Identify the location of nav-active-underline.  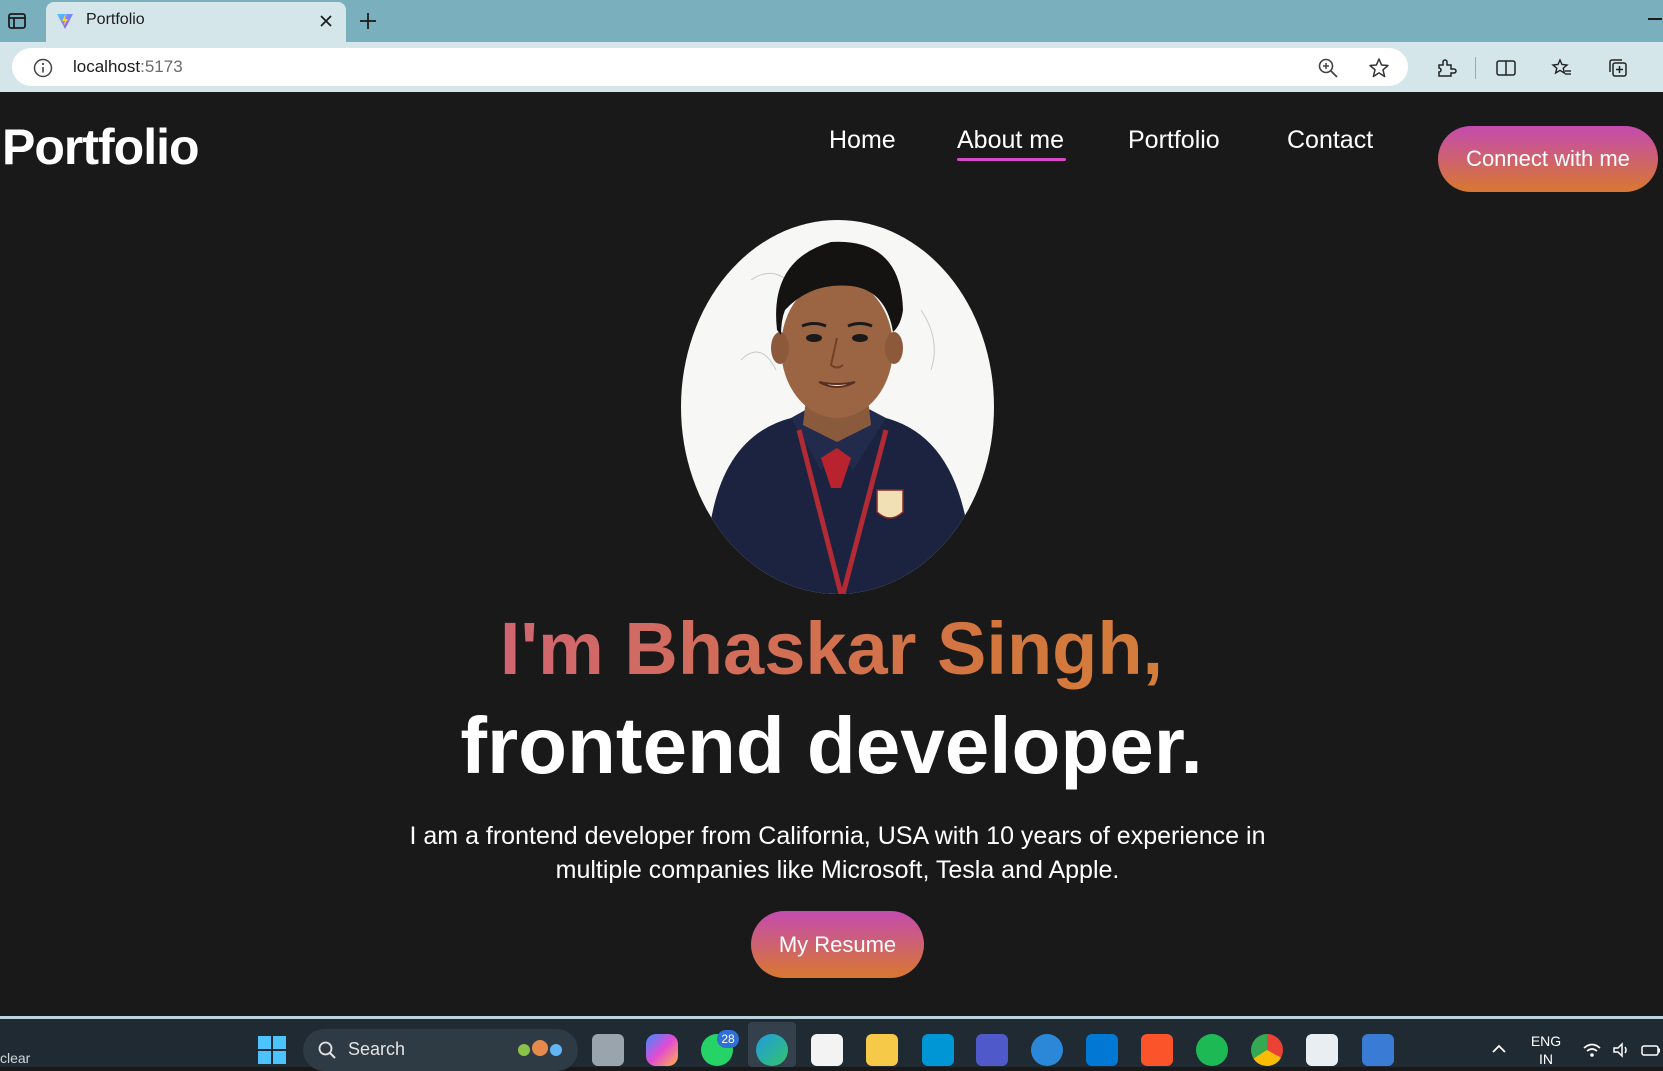
(1011, 159).